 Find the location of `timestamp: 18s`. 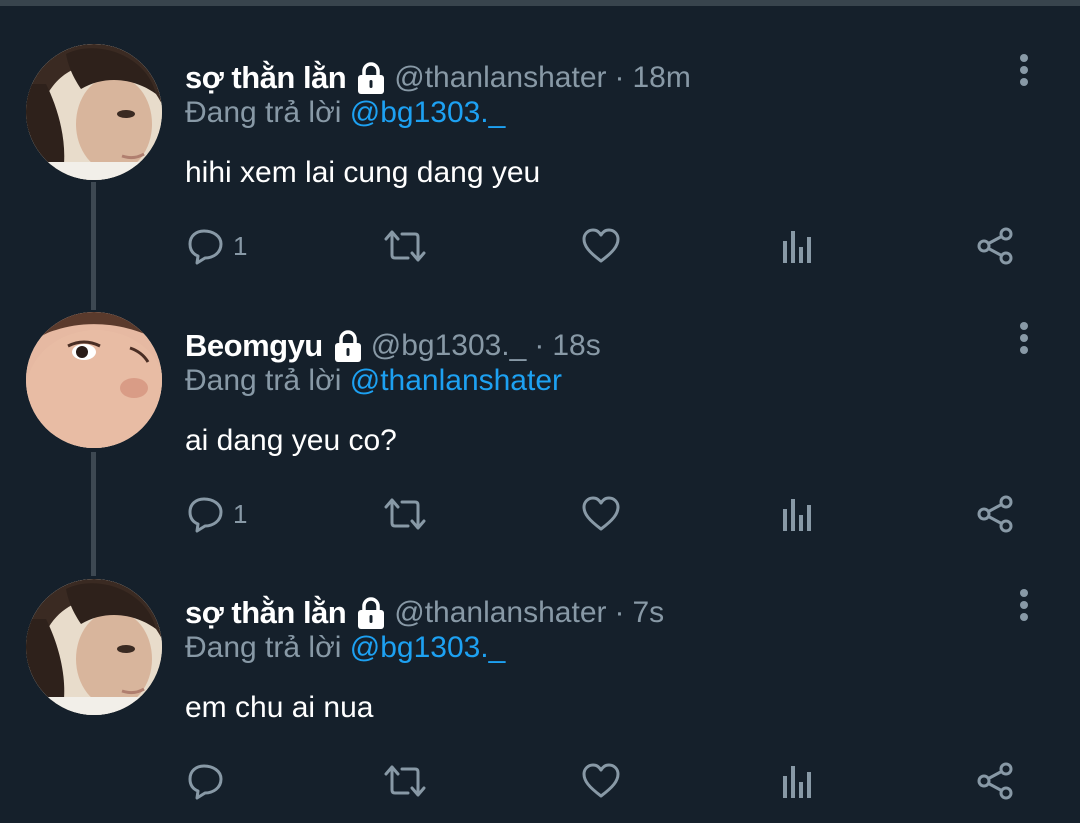

timestamp: 18s is located at coordinates (576, 346).